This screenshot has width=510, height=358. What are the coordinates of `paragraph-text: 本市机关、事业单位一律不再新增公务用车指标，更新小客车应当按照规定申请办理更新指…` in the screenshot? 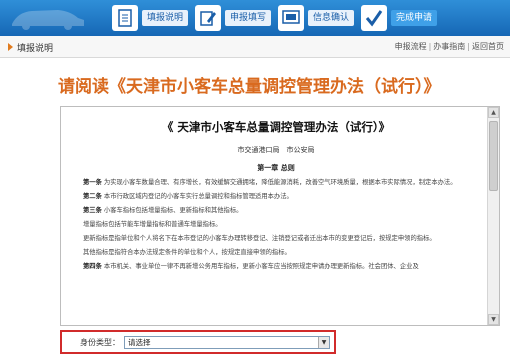 It's located at (260, 266).